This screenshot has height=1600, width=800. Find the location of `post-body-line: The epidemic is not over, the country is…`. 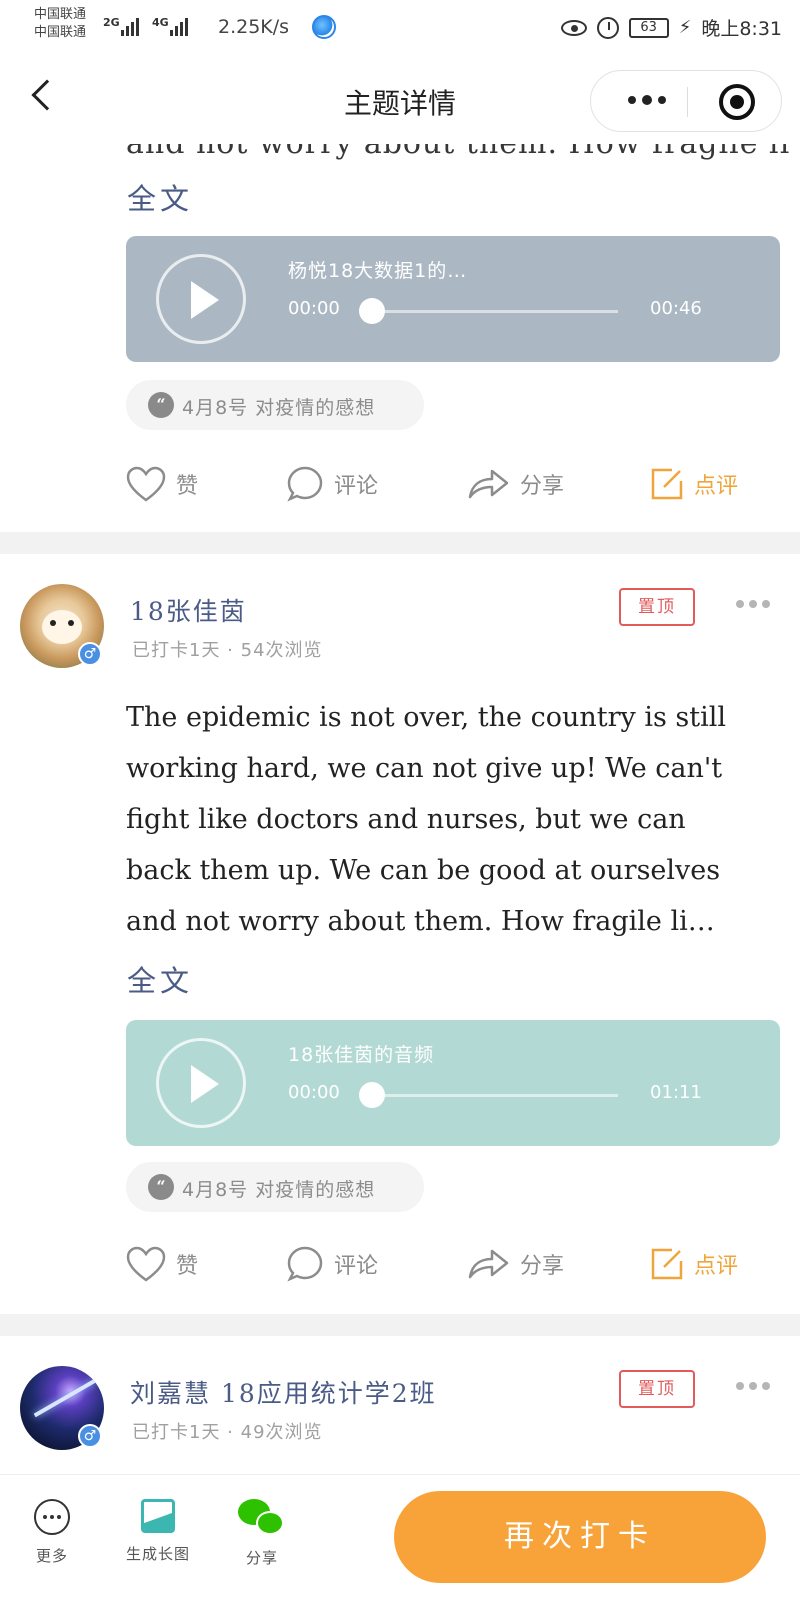

post-body-line: The epidemic is not over, the country is… is located at coordinates (426, 717).